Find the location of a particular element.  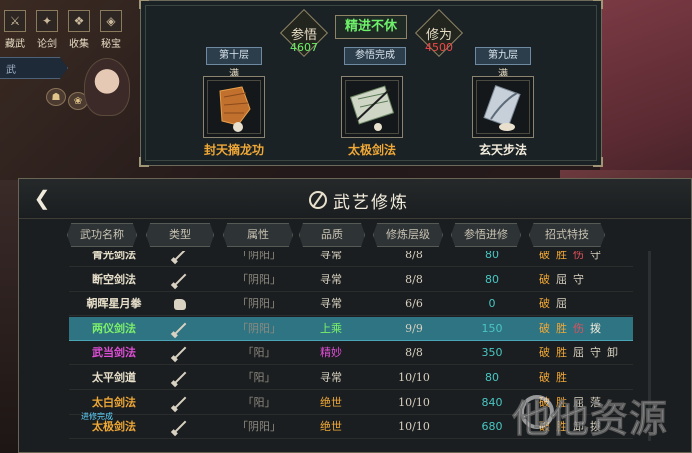

fist-icon is located at coordinates (180, 304).